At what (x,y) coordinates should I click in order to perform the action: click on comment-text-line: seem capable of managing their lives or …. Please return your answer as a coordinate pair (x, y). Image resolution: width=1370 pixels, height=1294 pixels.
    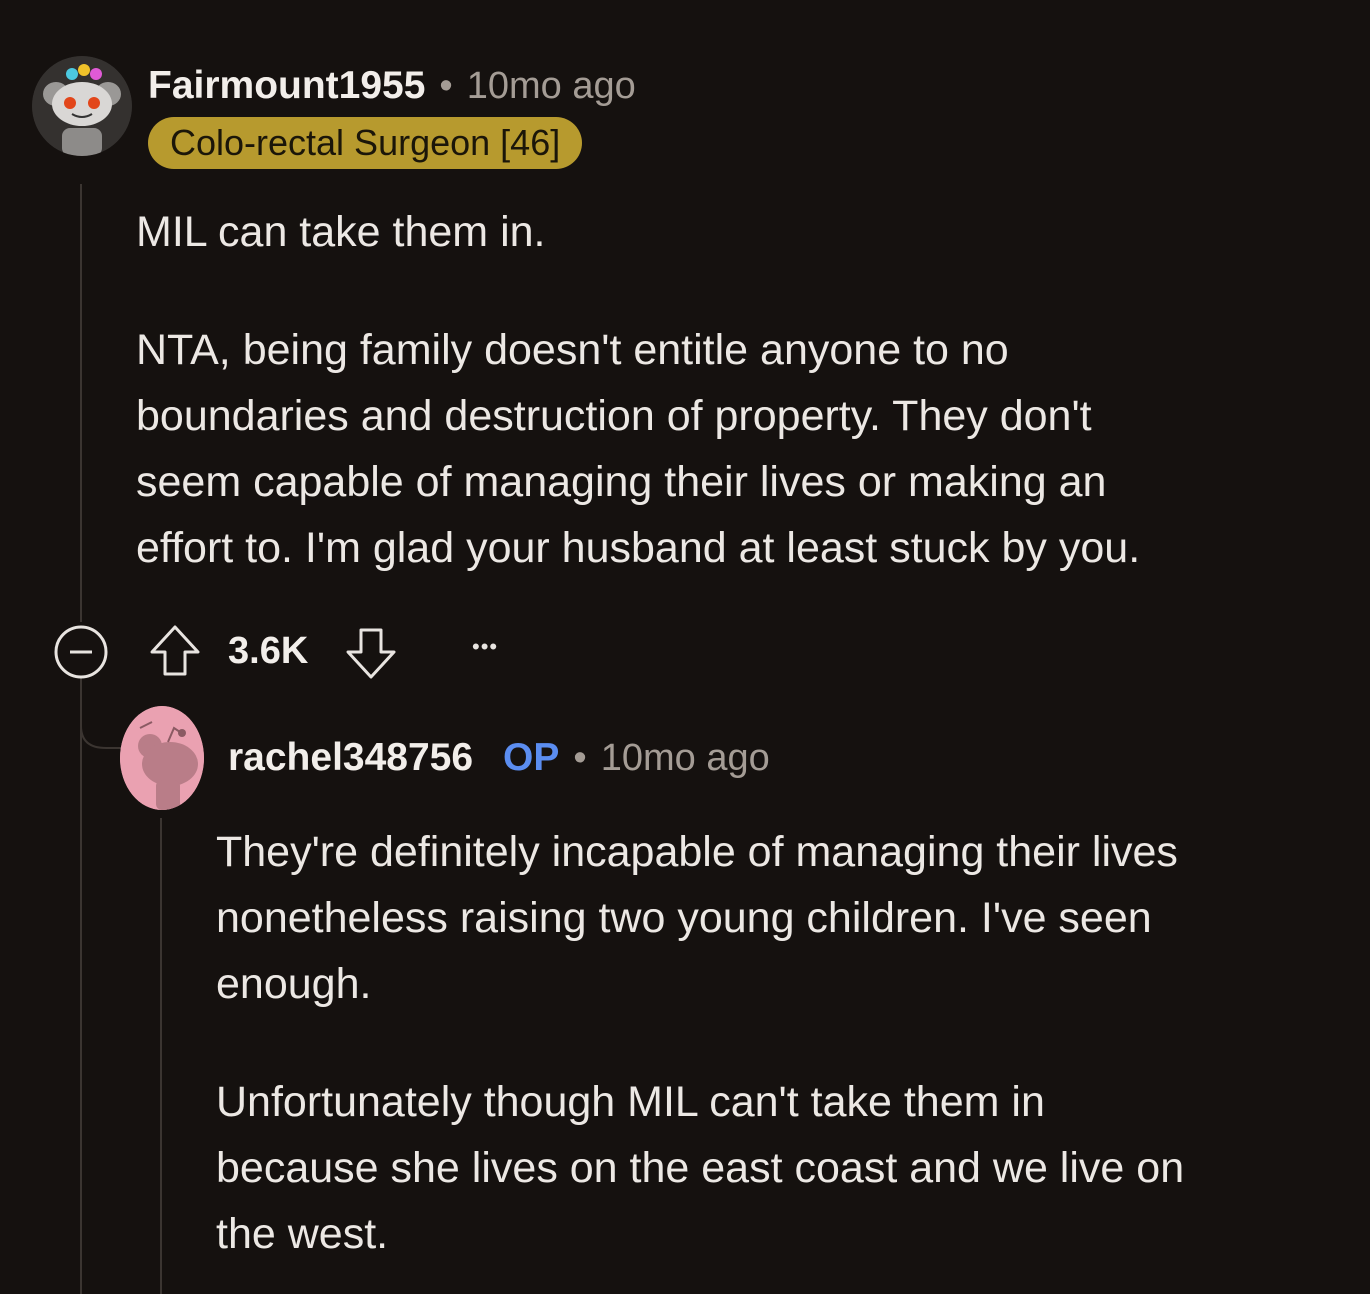
    Looking at the image, I should click on (621, 482).